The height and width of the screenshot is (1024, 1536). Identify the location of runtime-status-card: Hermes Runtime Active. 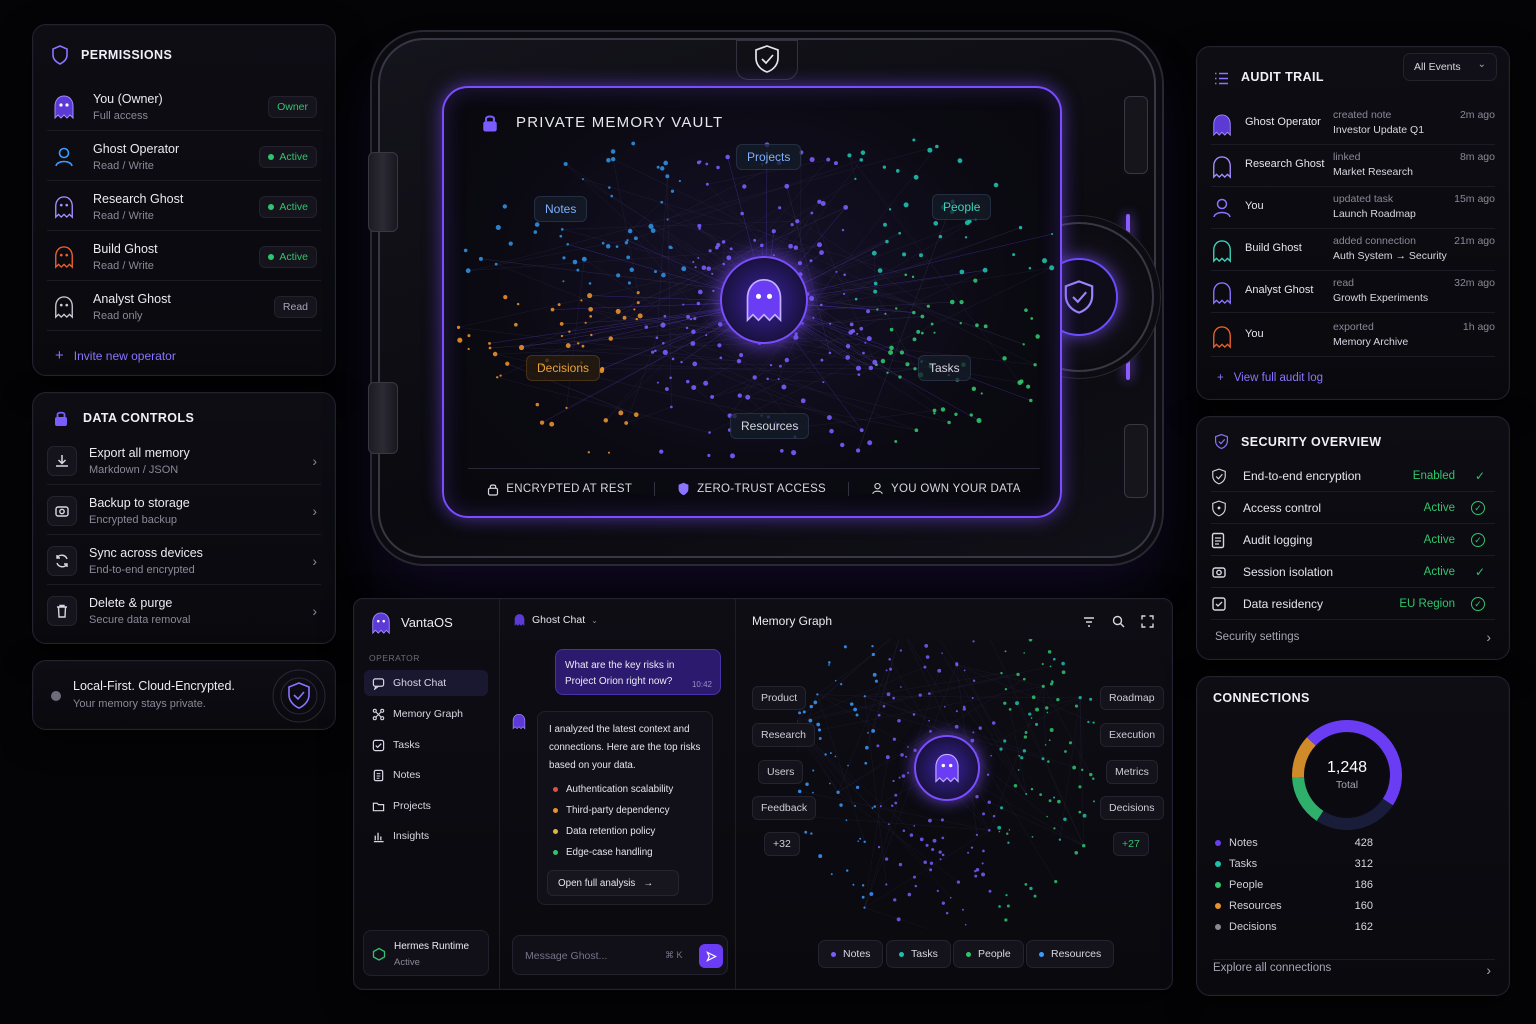
(426, 953).